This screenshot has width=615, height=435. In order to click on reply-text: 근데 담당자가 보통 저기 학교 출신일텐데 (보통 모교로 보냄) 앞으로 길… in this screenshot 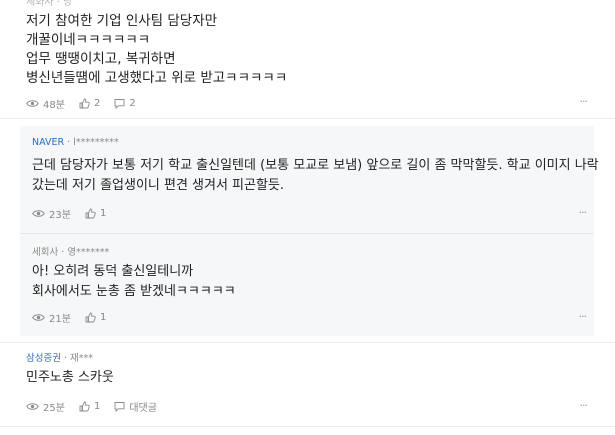, I will do `click(315, 175)`.